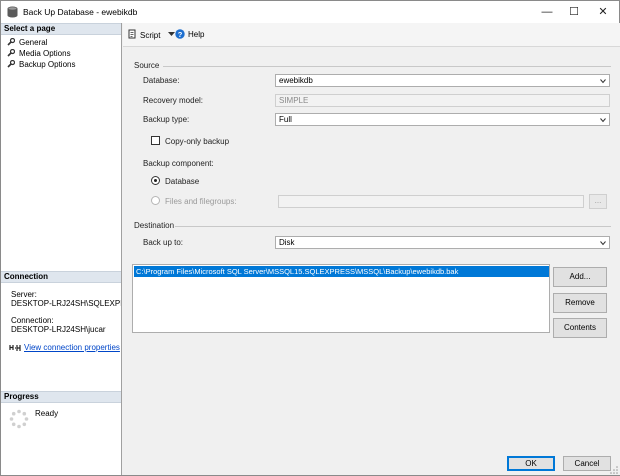 The width and height of the screenshot is (620, 476). What do you see at coordinates (580, 328) in the screenshot?
I see `contents-button: Contents` at bounding box center [580, 328].